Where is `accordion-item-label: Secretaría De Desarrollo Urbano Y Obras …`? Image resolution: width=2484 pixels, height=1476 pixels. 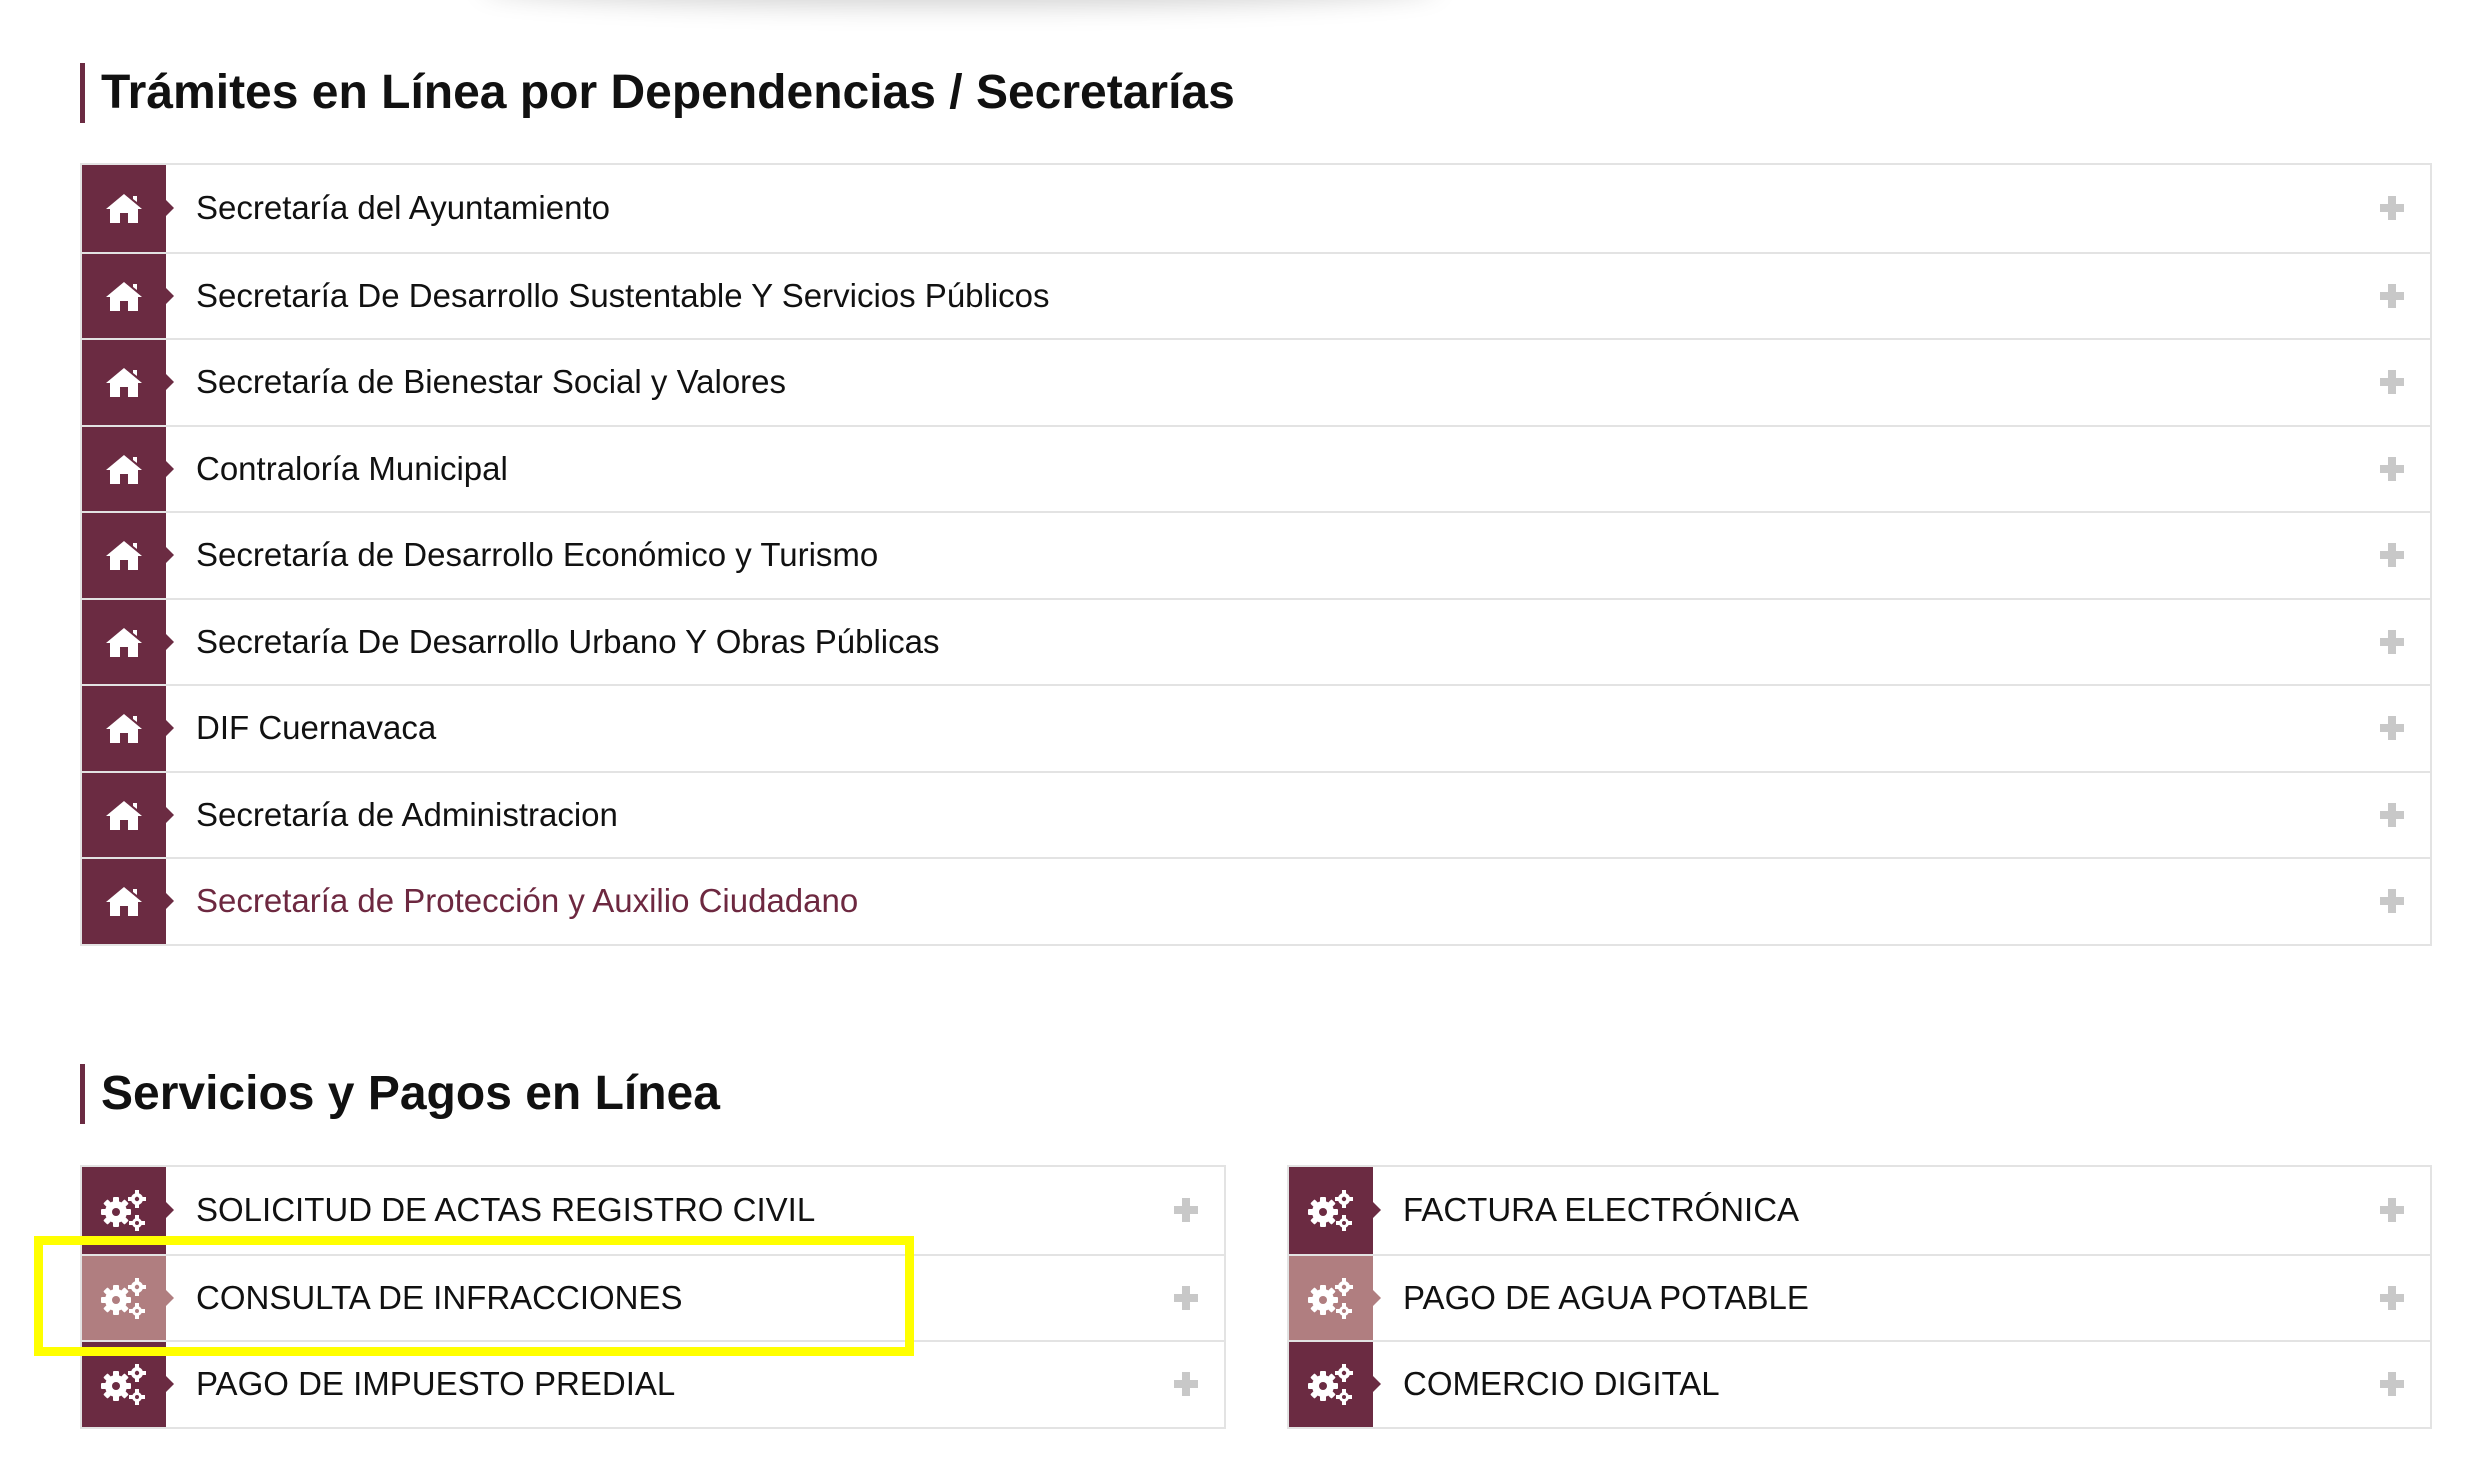 accordion-item-label: Secretaría De Desarrollo Urbano Y Obras … is located at coordinates (568, 641).